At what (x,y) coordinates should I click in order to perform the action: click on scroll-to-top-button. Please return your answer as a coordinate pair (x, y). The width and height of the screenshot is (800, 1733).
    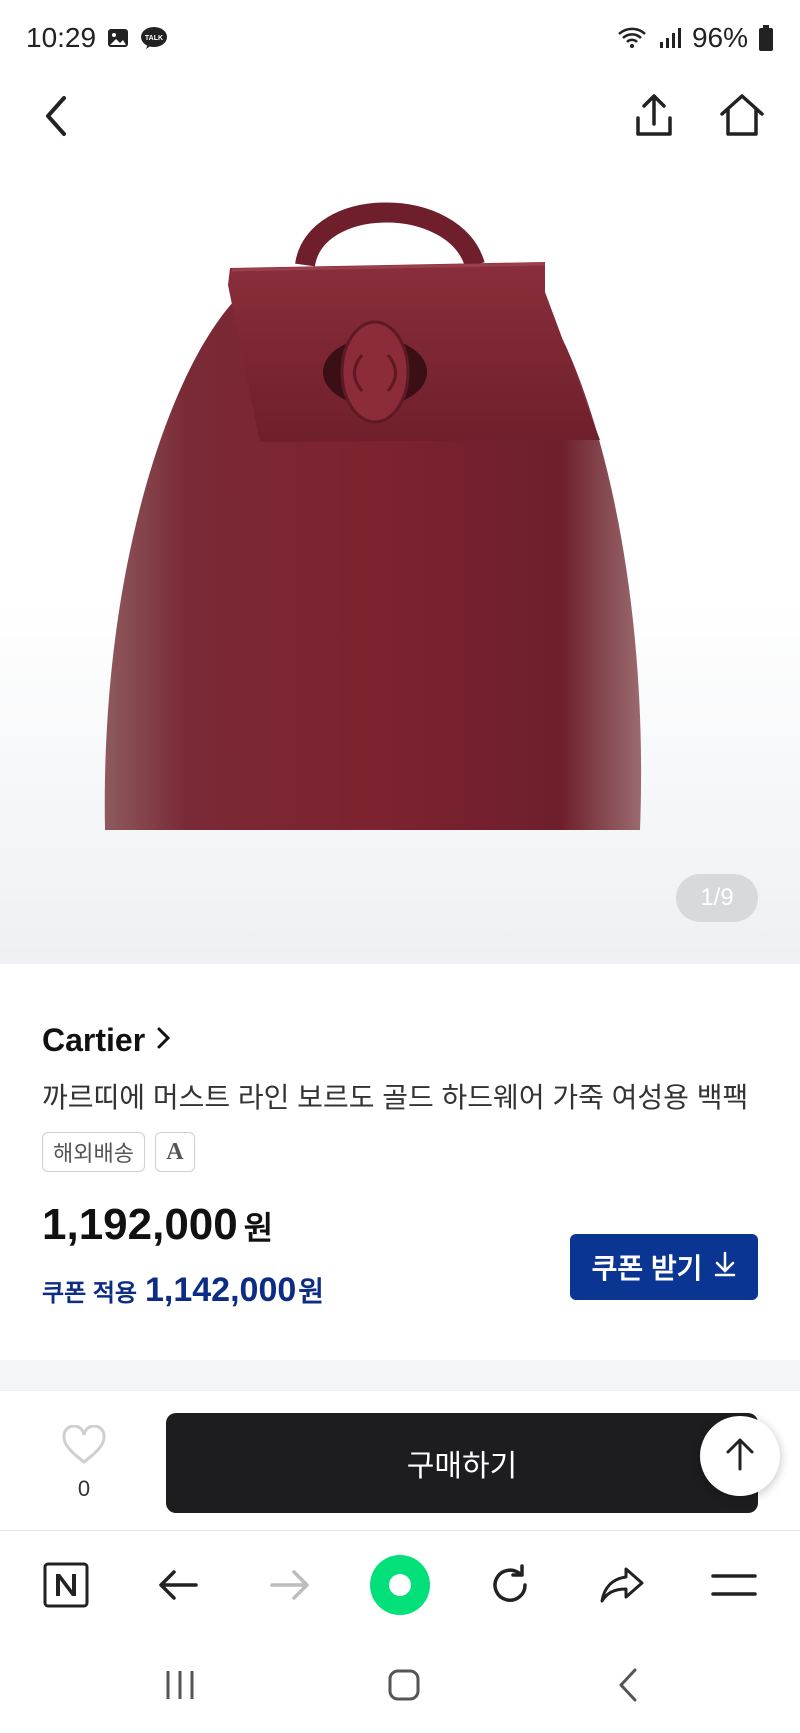
    Looking at the image, I should click on (740, 1456).